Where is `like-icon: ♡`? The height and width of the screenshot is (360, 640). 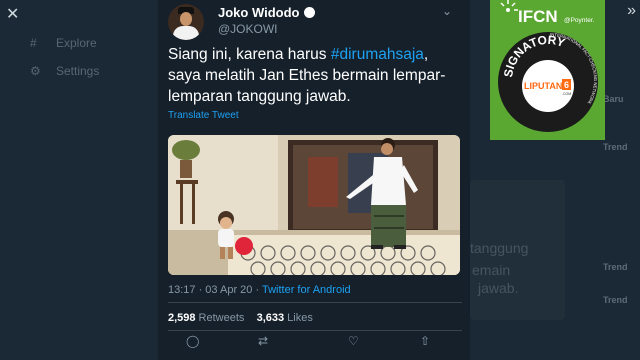
like-icon: ♡ is located at coordinates (353, 341).